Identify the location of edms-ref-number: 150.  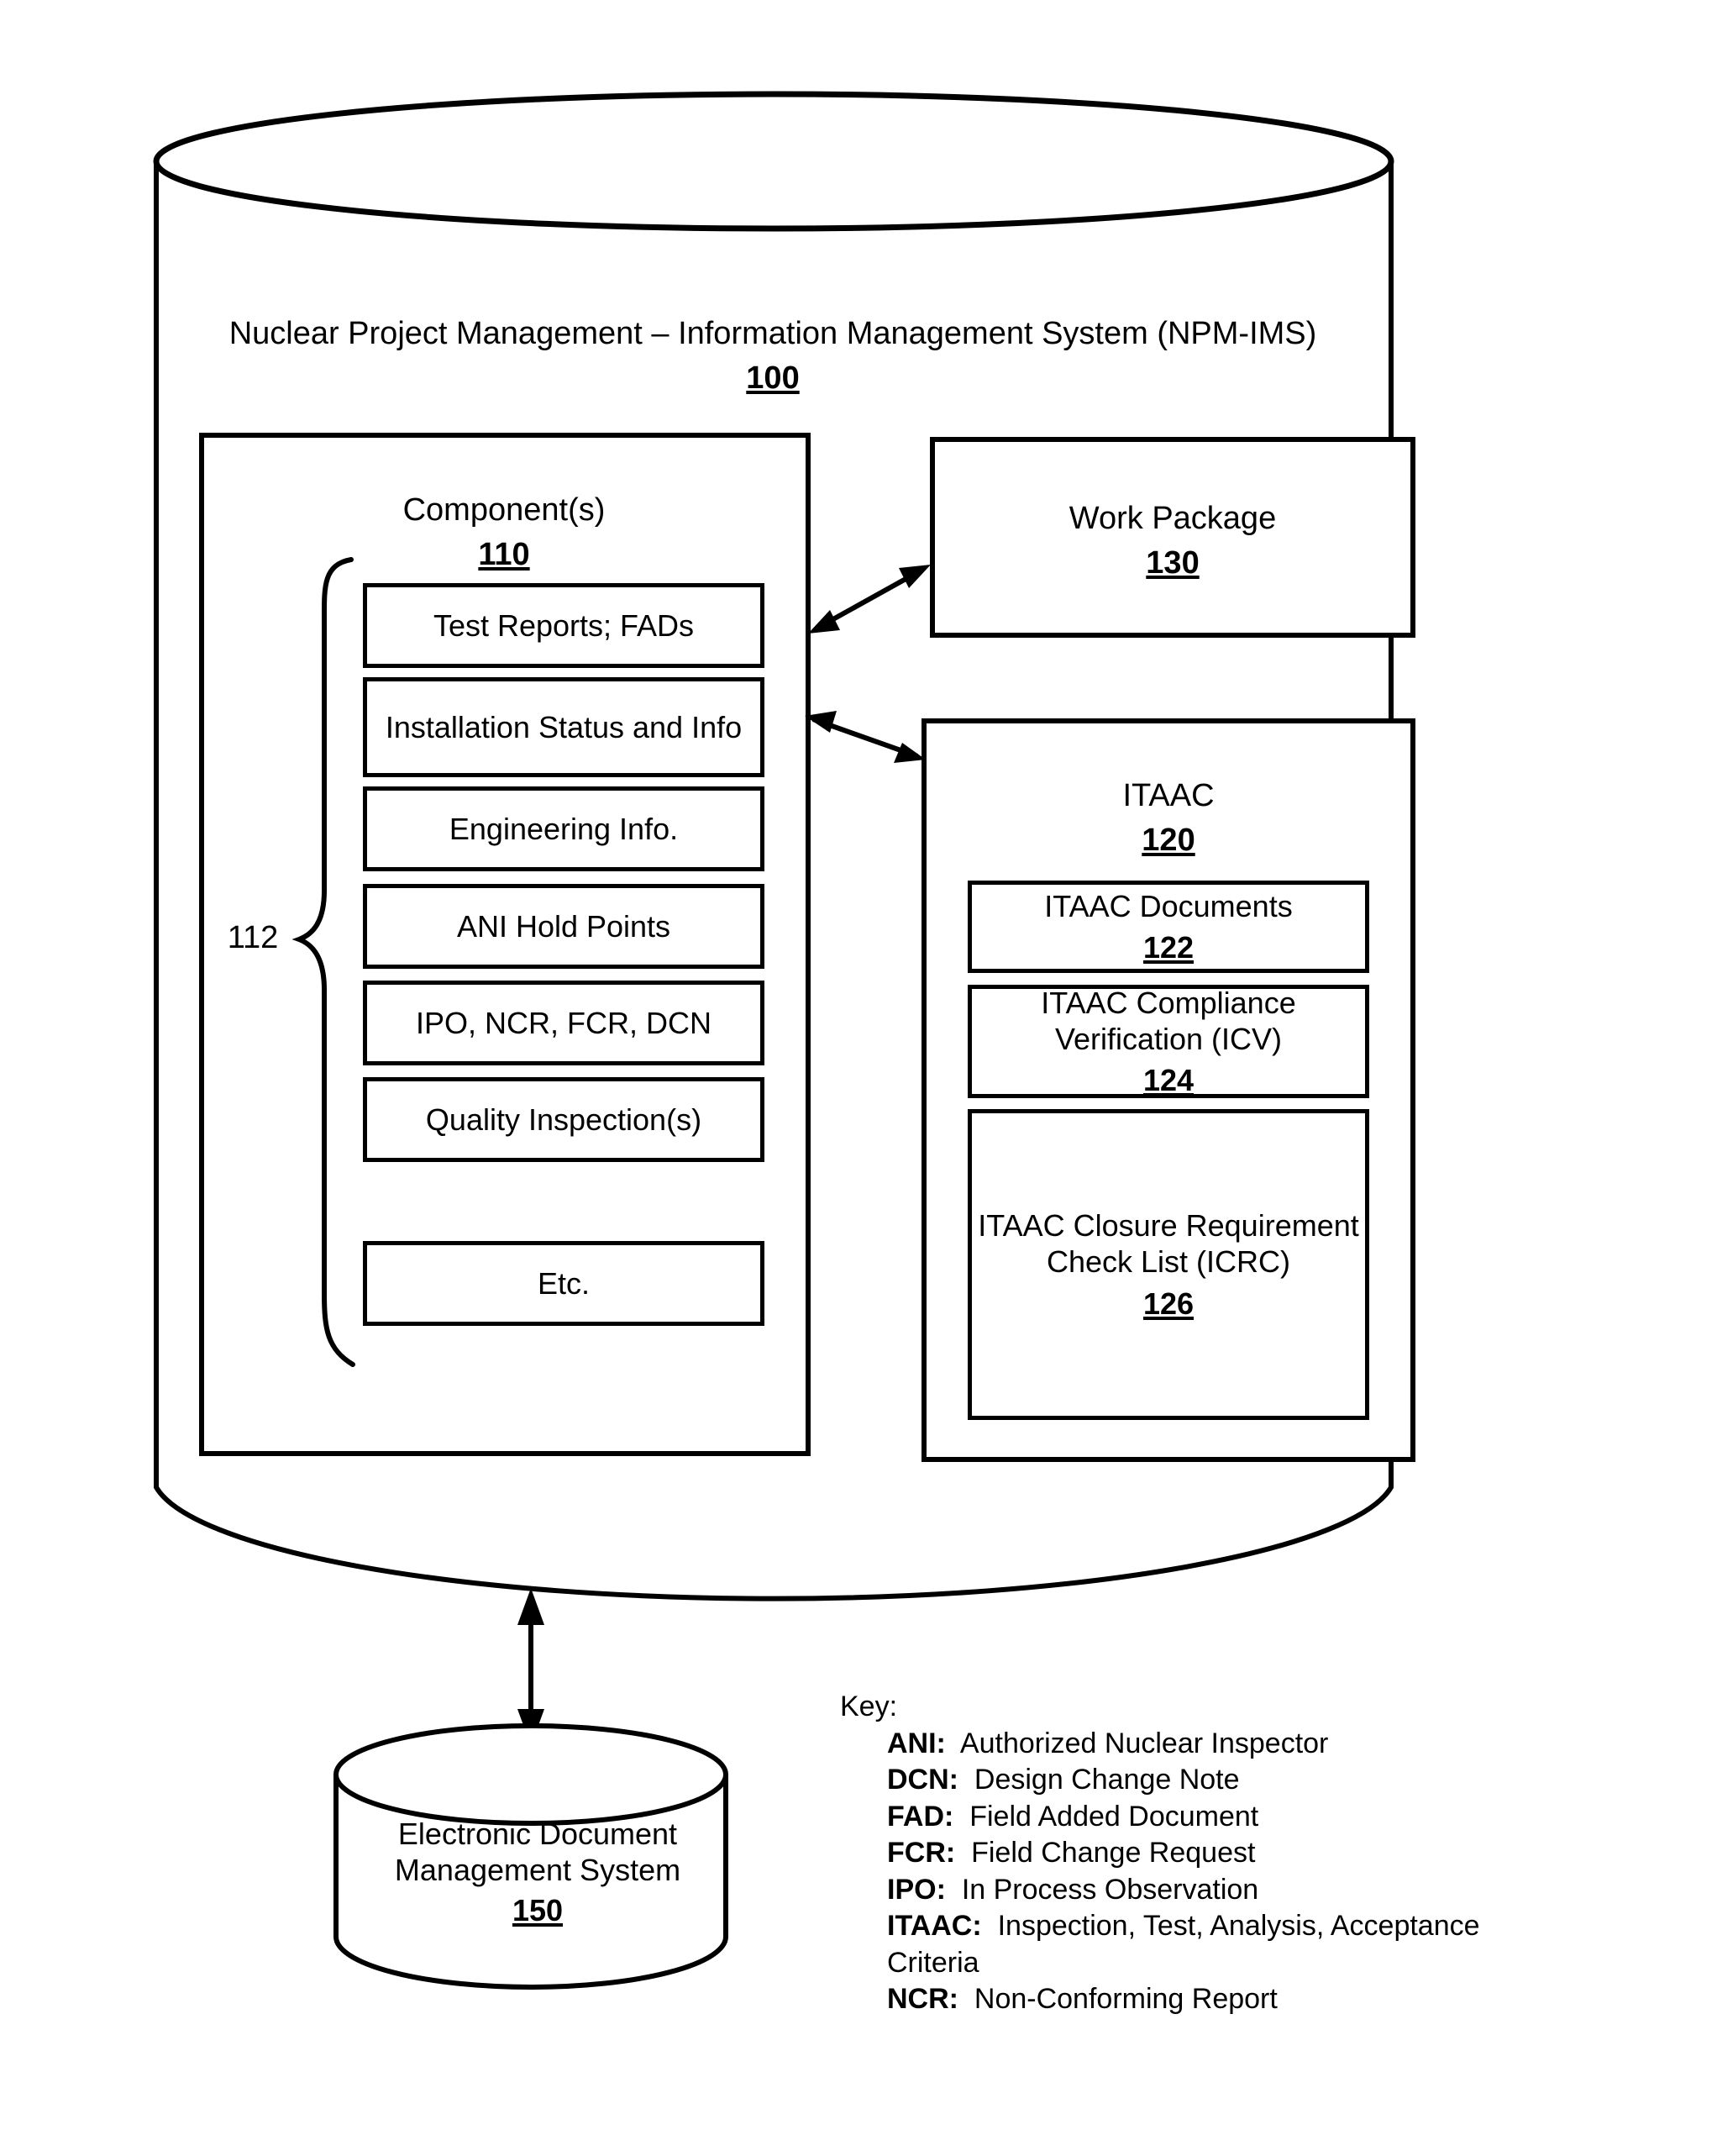
(538, 1911).